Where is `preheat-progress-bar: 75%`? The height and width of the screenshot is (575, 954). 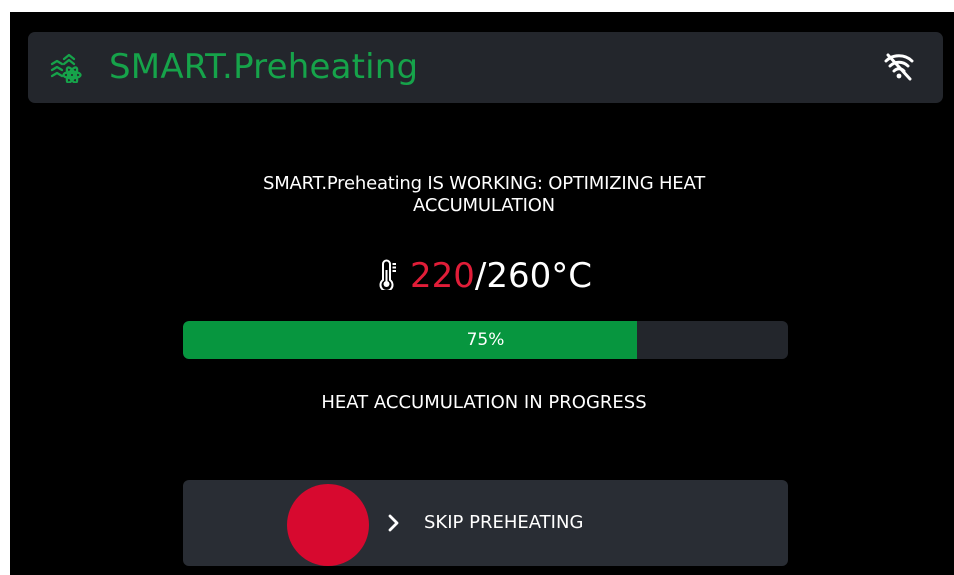 preheat-progress-bar: 75% is located at coordinates (485, 340).